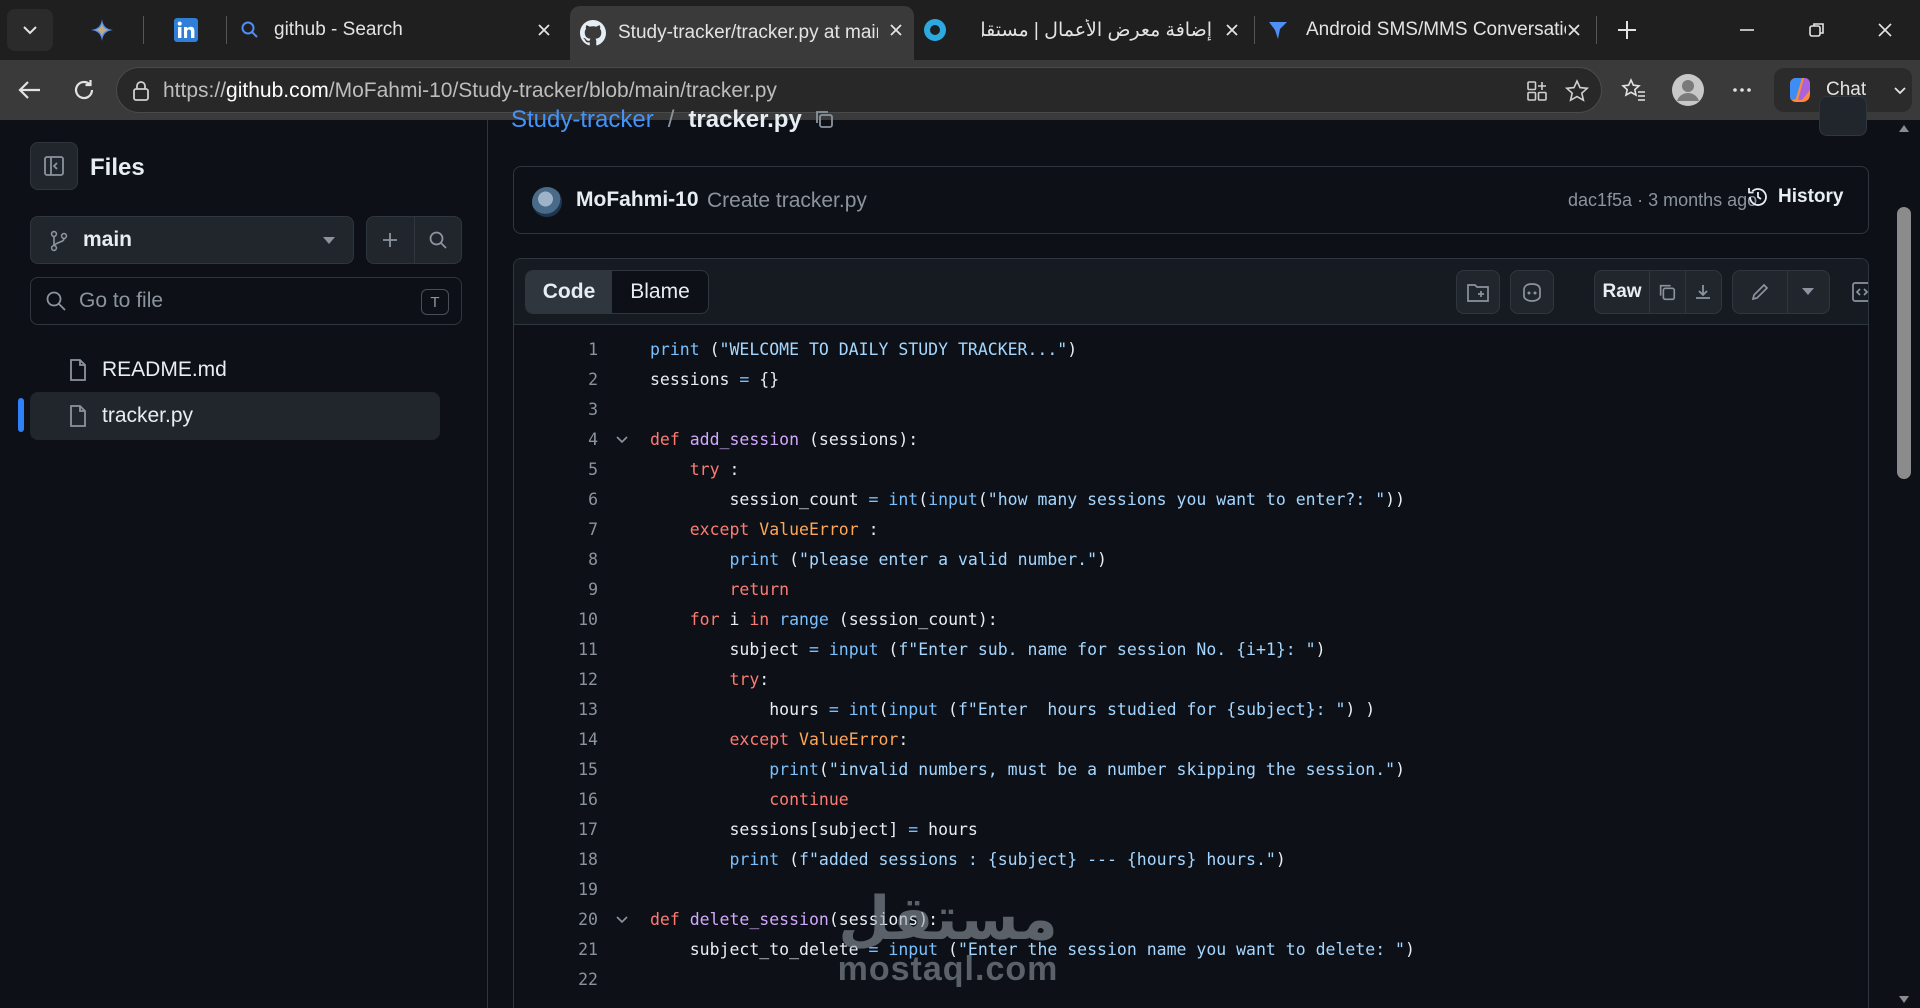  Describe the element at coordinates (556, 439) in the screenshot. I see `line-number: 4` at that location.